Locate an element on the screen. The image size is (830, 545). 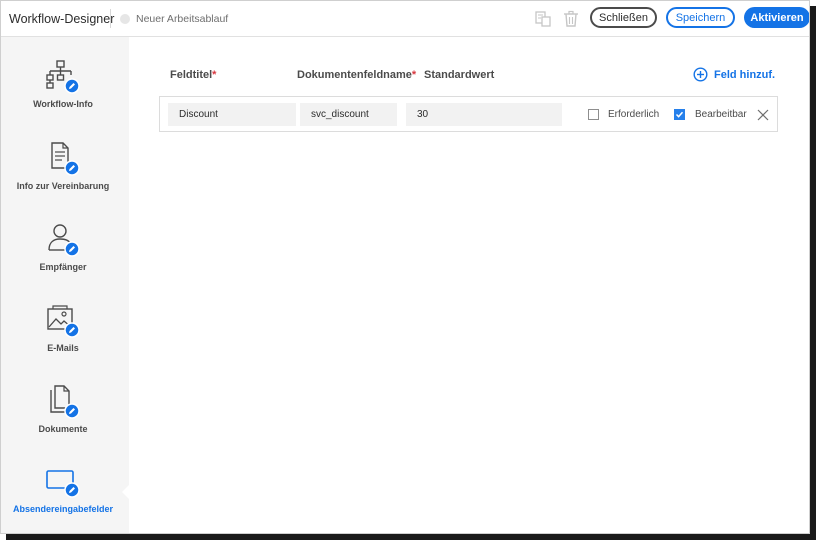
sender-fields-icon is located at coordinates (63, 484).